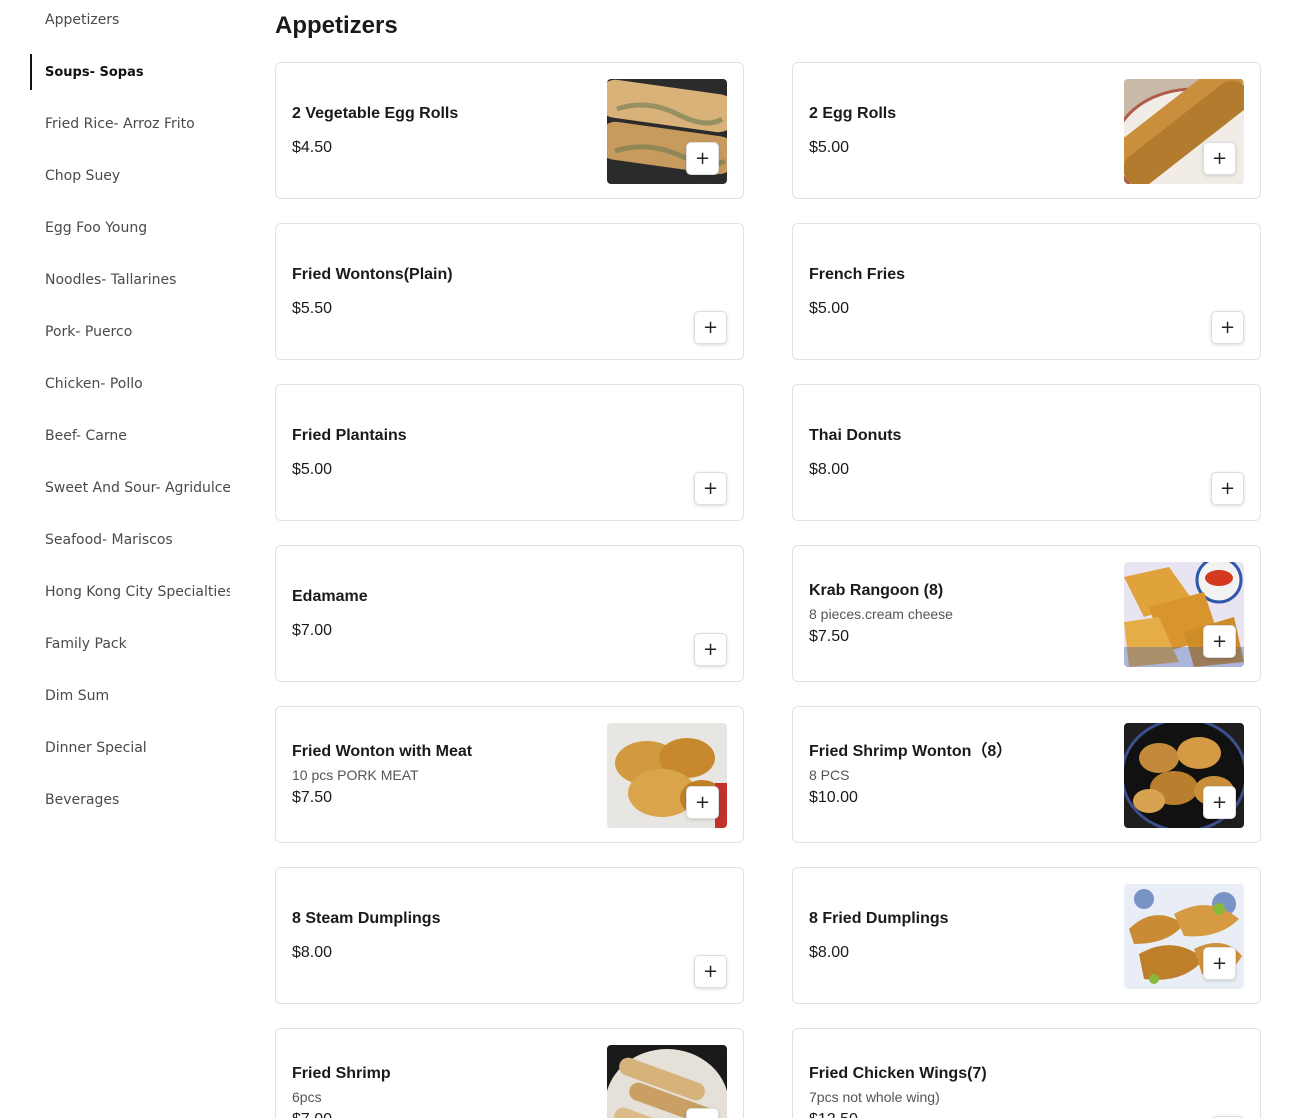 This screenshot has width=1290, height=1118. Describe the element at coordinates (130, 488) in the screenshot. I see `sidebar-item-sweet-and-sour: Sweet And Sour- Agridulce` at that location.